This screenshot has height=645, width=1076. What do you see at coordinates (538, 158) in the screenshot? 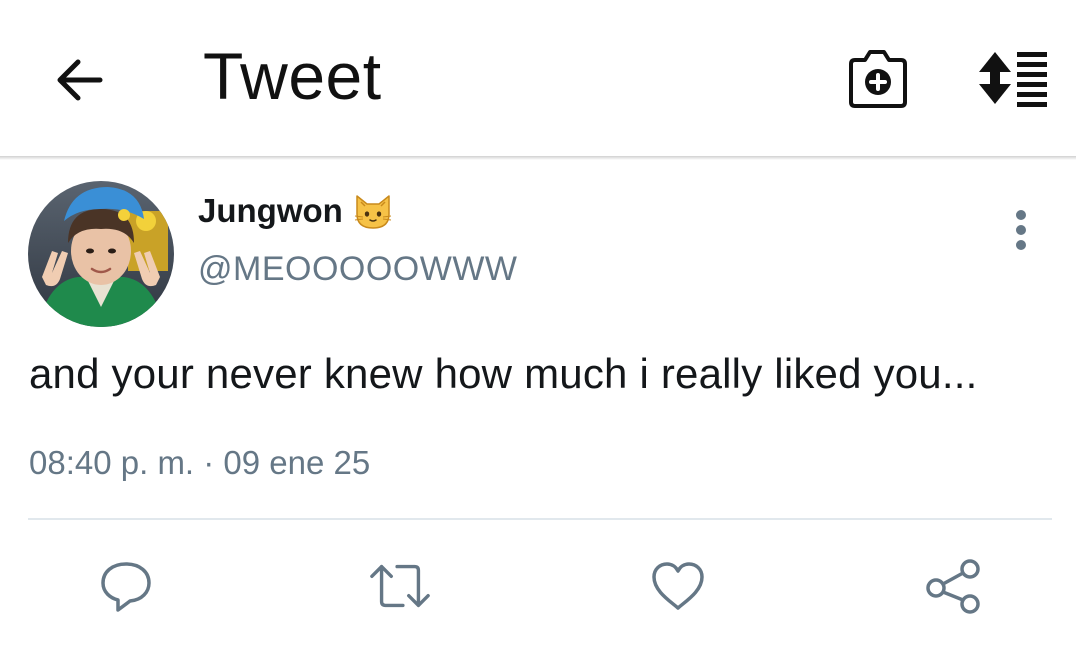
I see `top-bar-shadow` at bounding box center [538, 158].